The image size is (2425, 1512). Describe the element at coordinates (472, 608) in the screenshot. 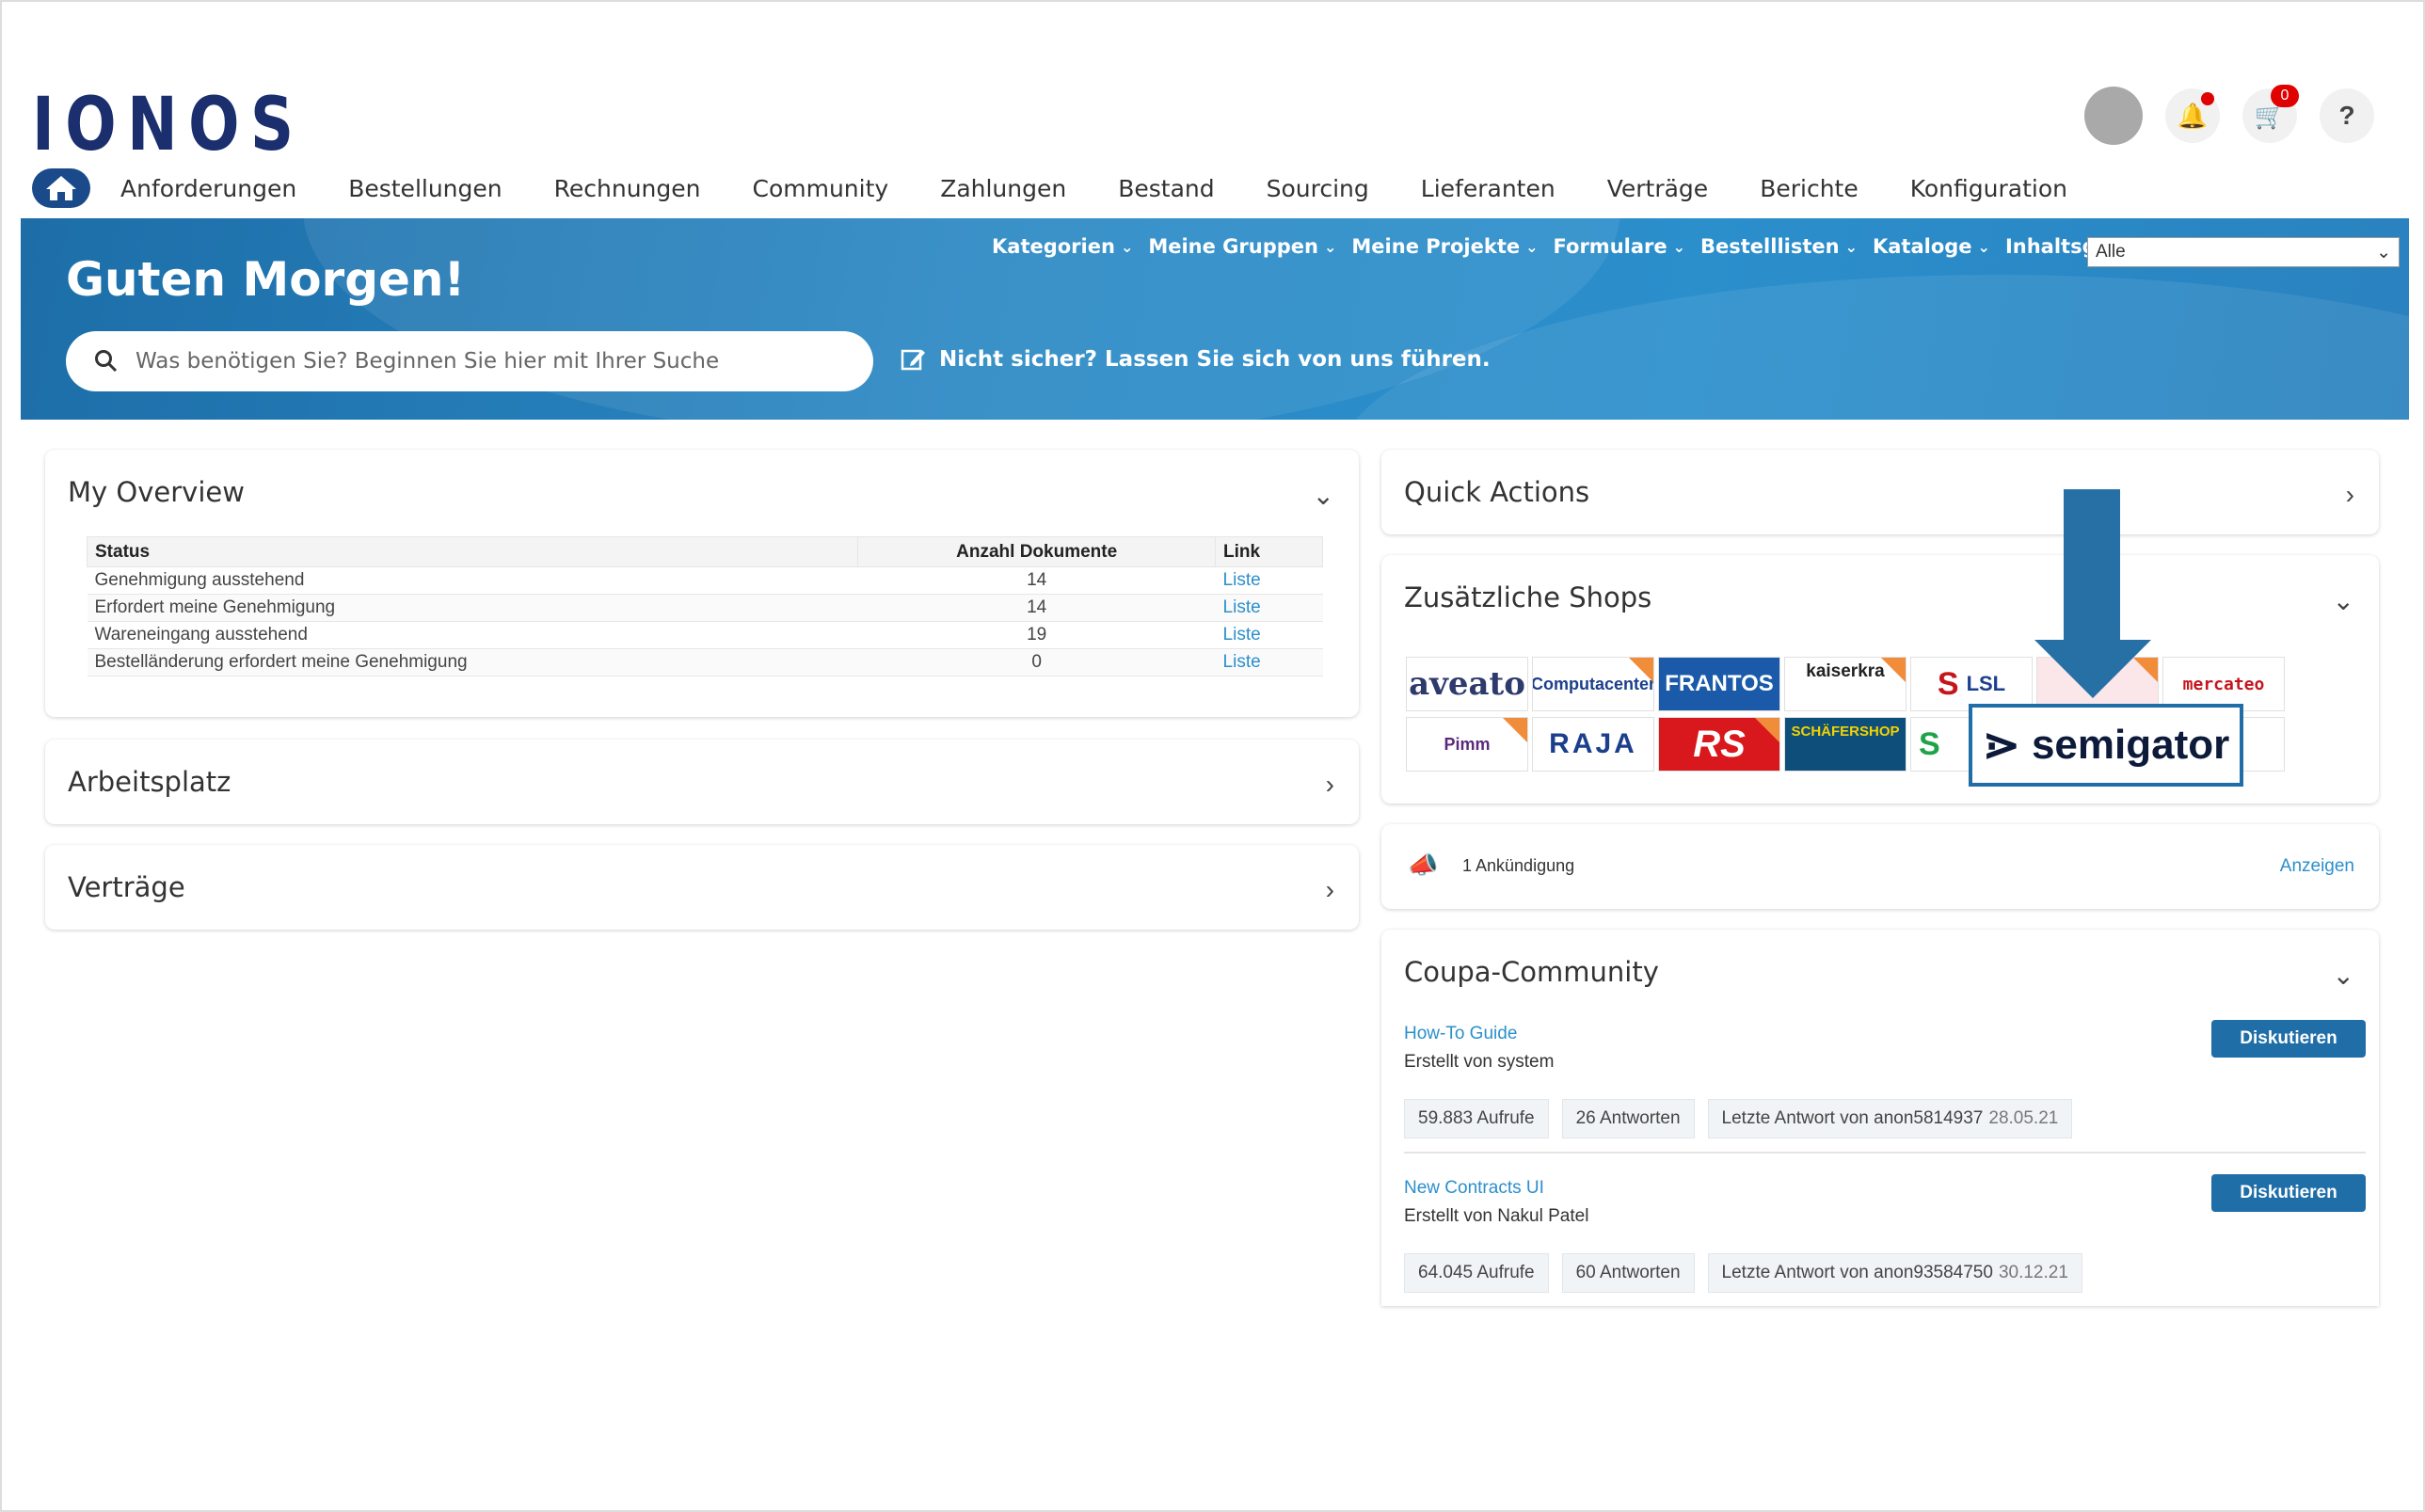

I see `cell-status: Erfordert meine Genehmigung` at that location.